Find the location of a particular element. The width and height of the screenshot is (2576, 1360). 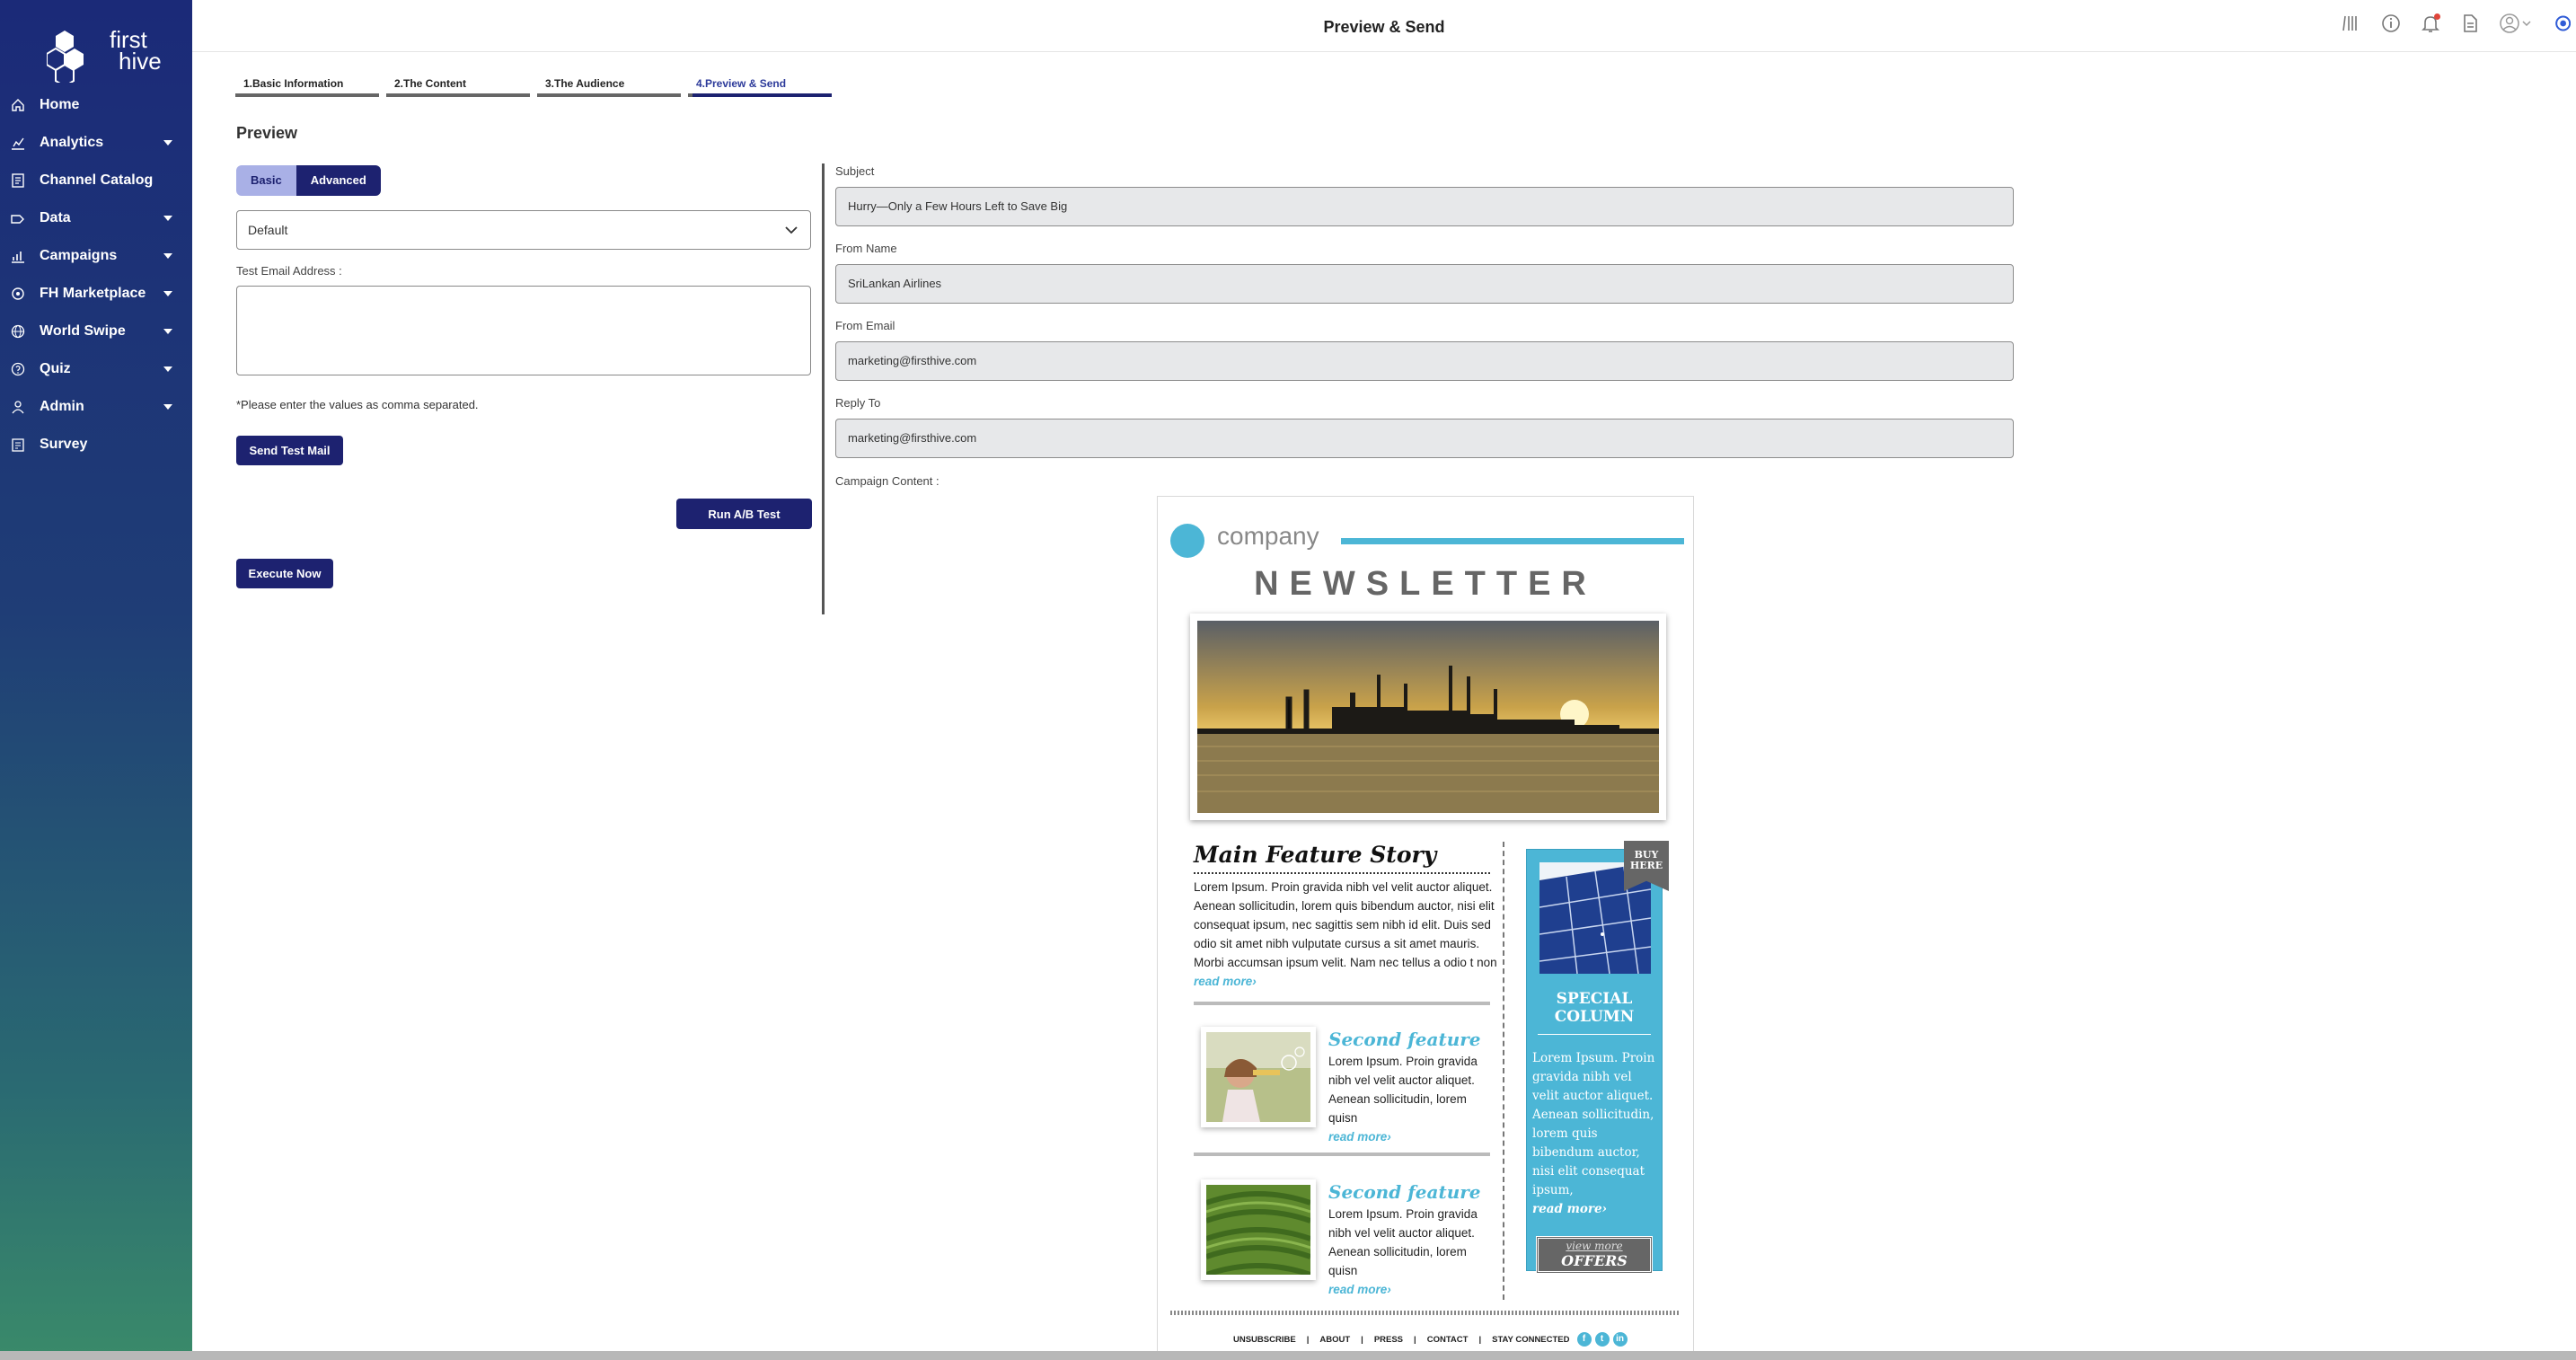

from-name-label: From Name is located at coordinates (866, 248).